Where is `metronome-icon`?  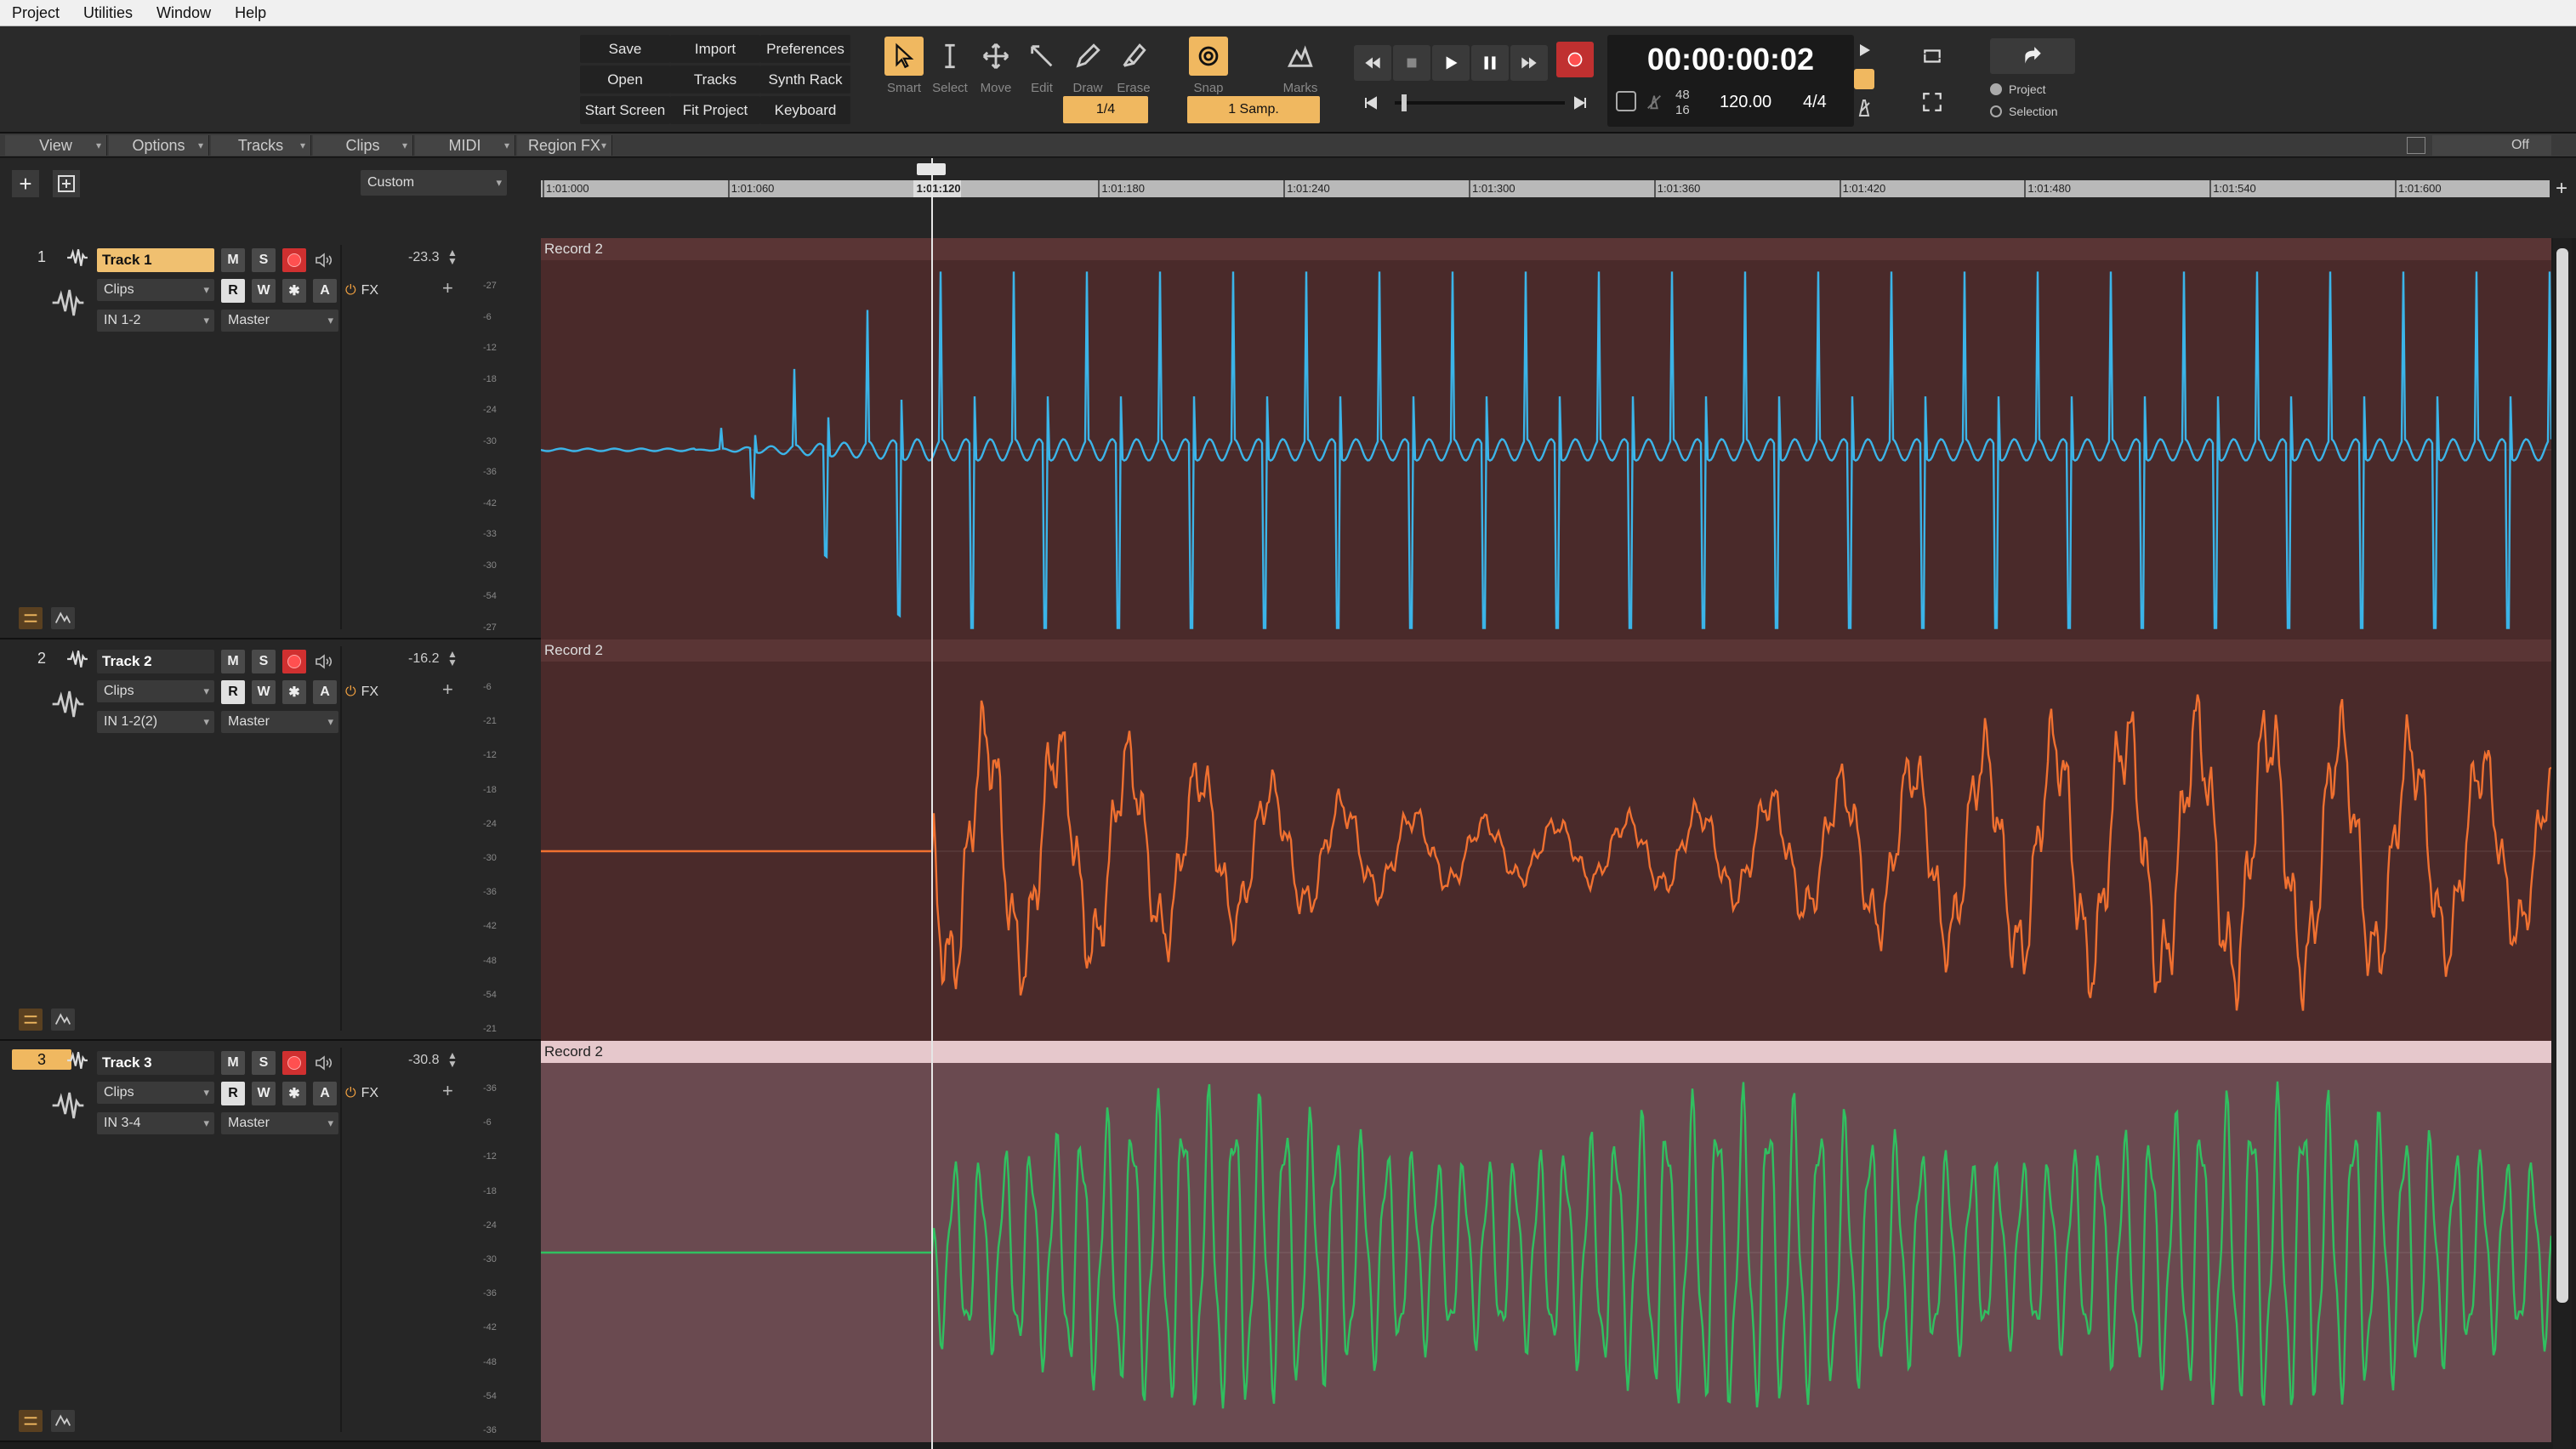 metronome-icon is located at coordinates (1864, 108).